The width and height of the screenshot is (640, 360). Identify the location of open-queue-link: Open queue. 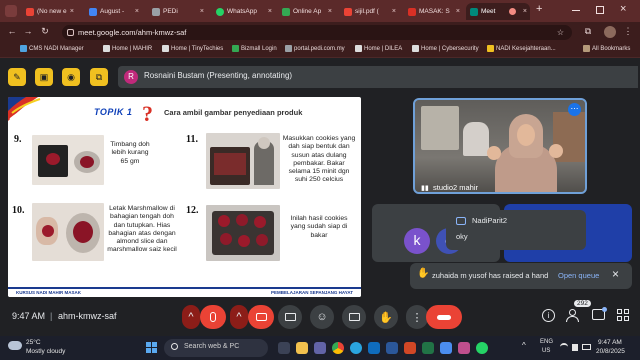
(578, 275).